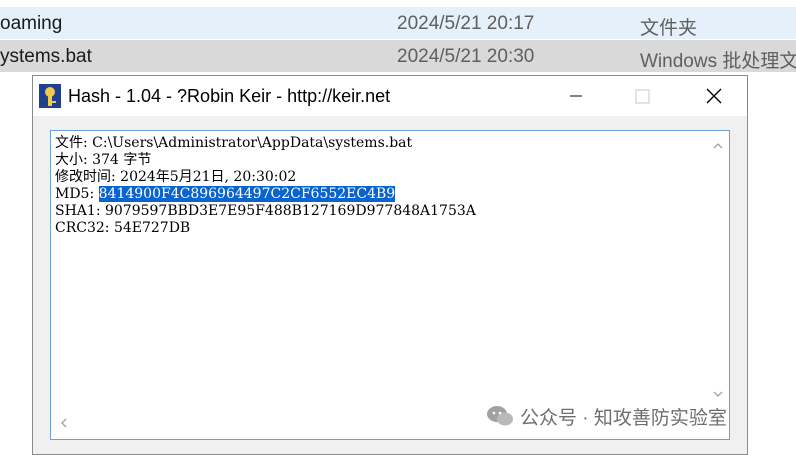 This screenshot has width=796, height=455. Describe the element at coordinates (123, 228) in the screenshot. I see `crc32-line: CRC32: 54E727DB` at that location.